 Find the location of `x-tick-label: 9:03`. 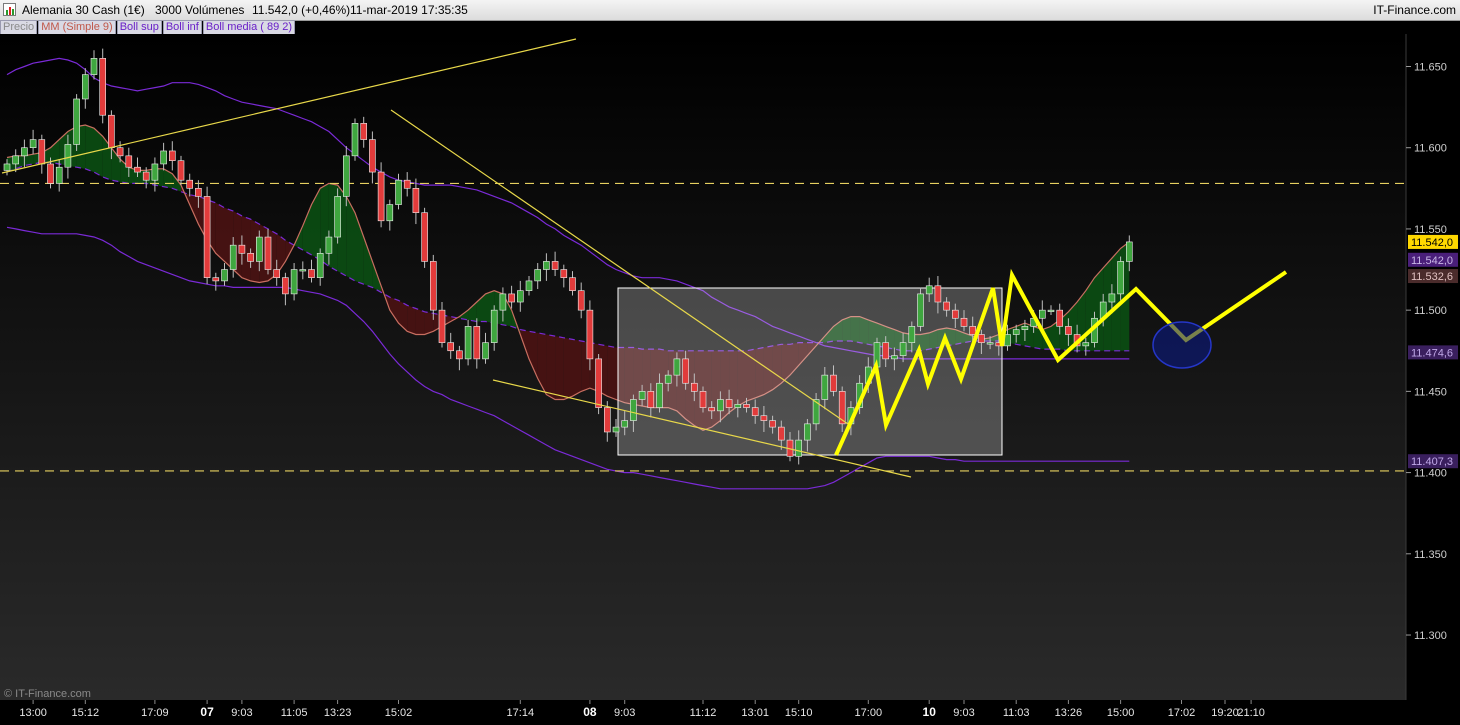

x-tick-label: 9:03 is located at coordinates (963, 713).